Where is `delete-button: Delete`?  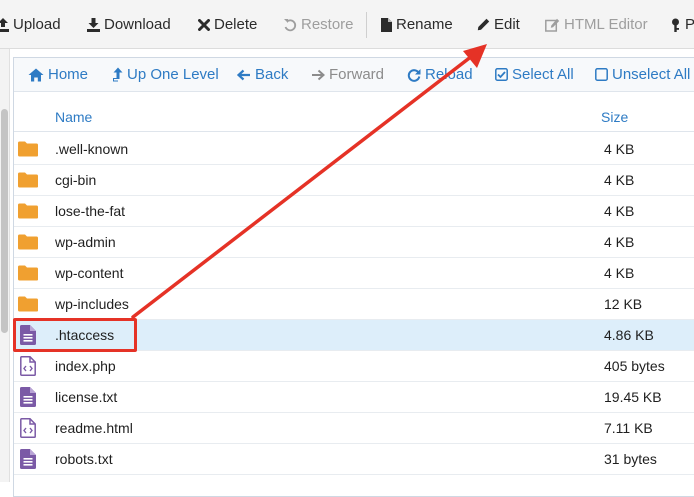 delete-button: Delete is located at coordinates (227, 24).